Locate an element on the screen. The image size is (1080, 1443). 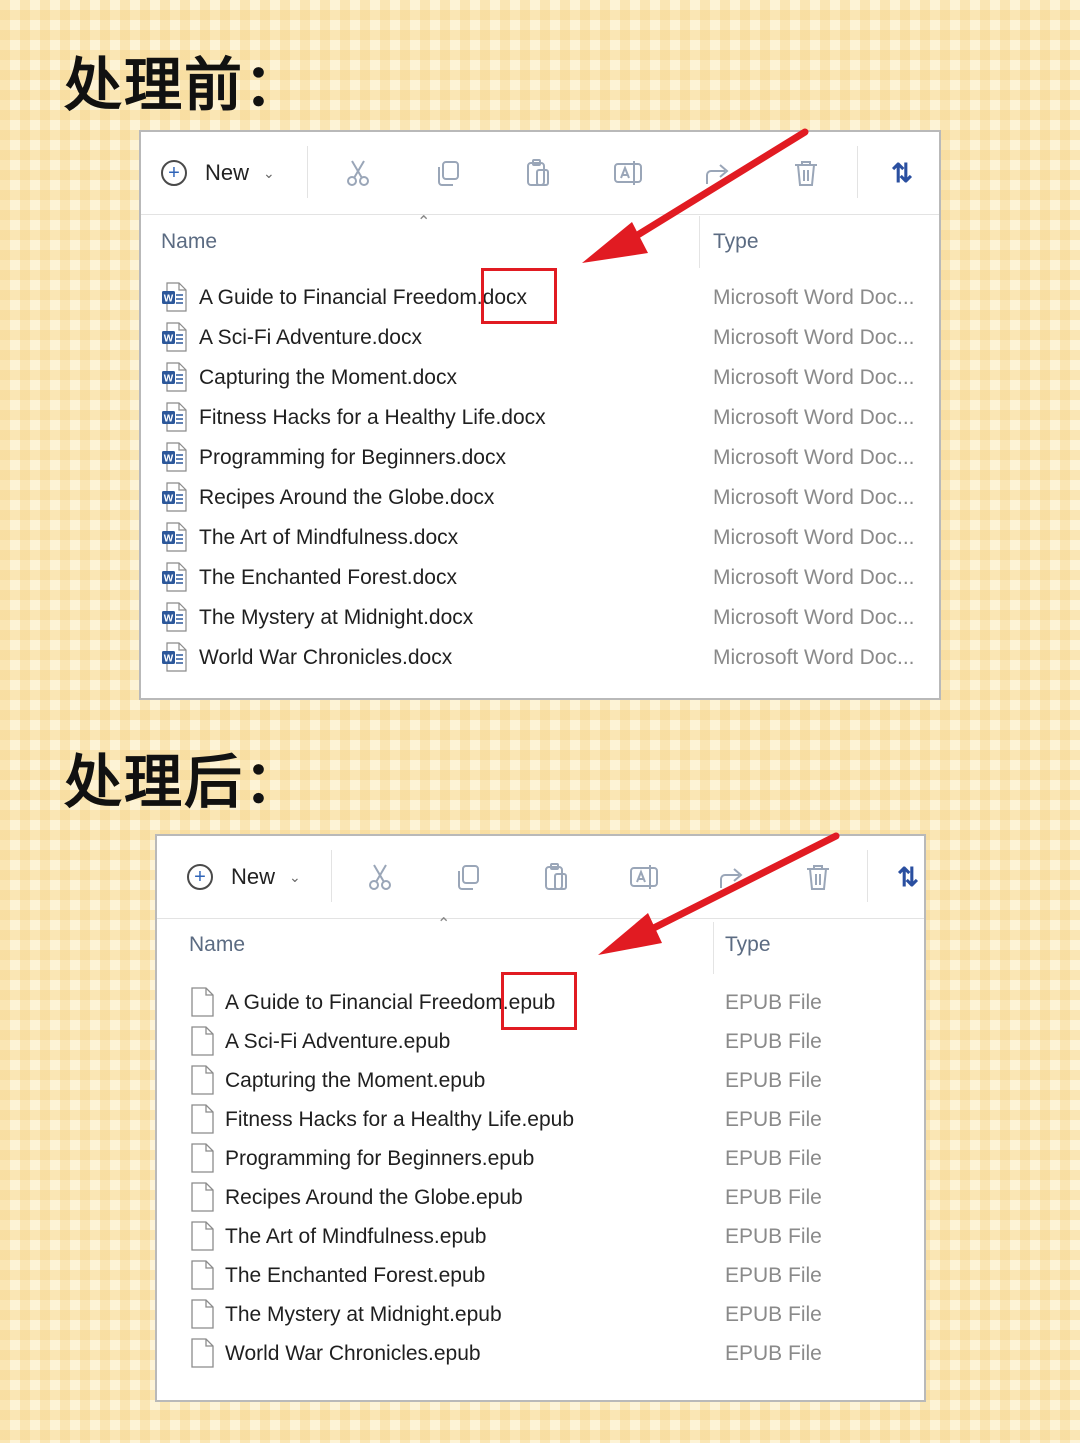
file-name: A Guide to Financial Freedom.docx is located at coordinates (363, 297).